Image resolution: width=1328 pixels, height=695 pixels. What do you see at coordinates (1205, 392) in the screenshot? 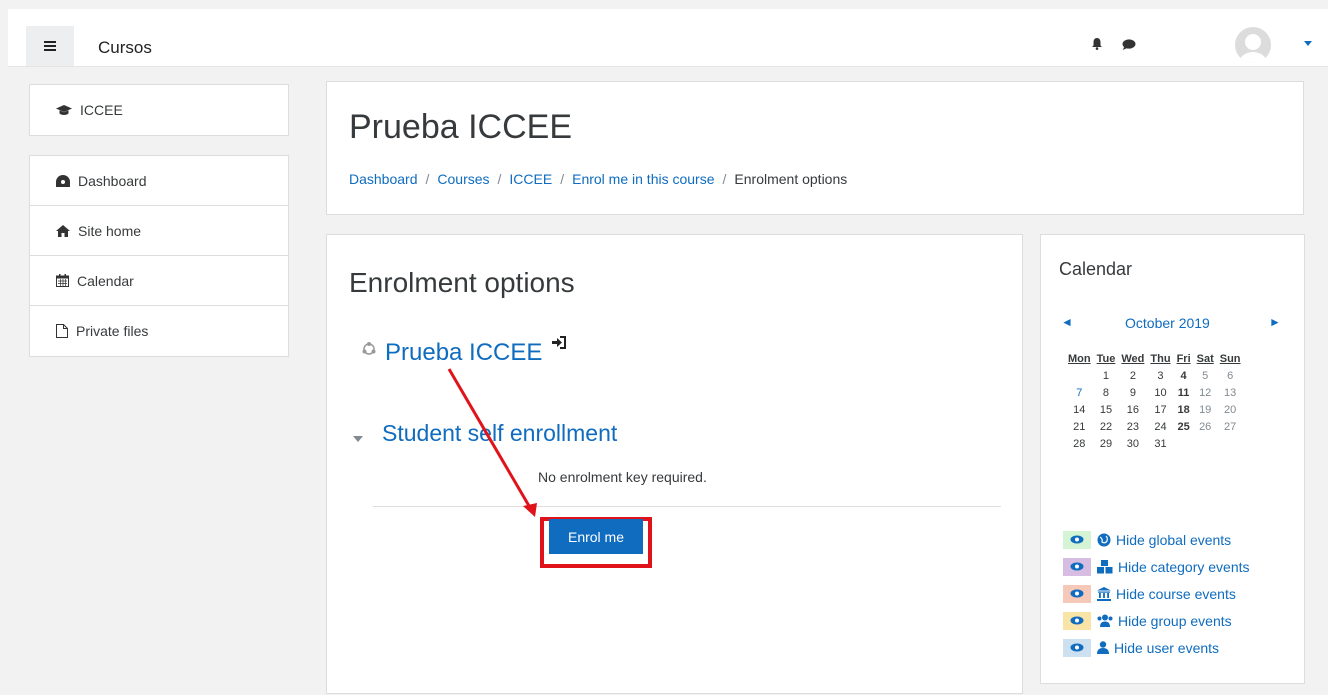
I see `calendar-day: 12` at bounding box center [1205, 392].